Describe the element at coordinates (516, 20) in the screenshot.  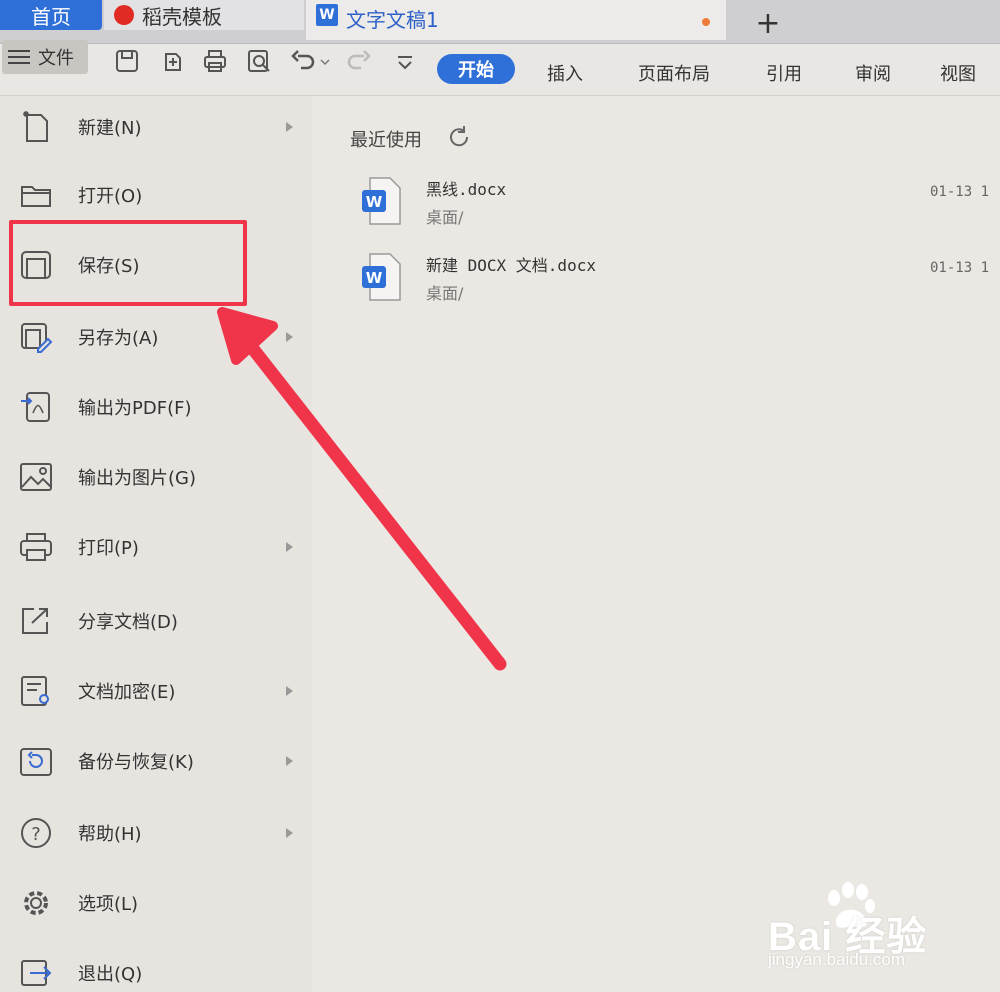
I see `tab-document: W 文字文稿1` at that location.